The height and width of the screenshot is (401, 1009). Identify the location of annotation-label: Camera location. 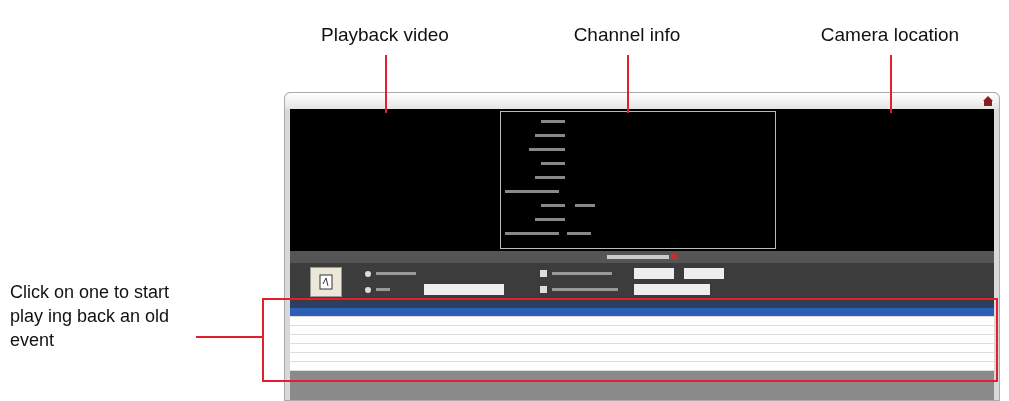
(890, 35).